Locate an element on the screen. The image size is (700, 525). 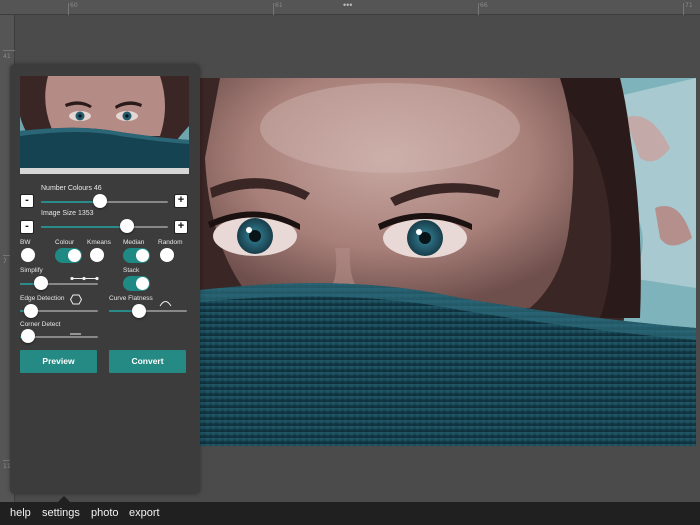
image-size-plus-button: + is located at coordinates (181, 227).